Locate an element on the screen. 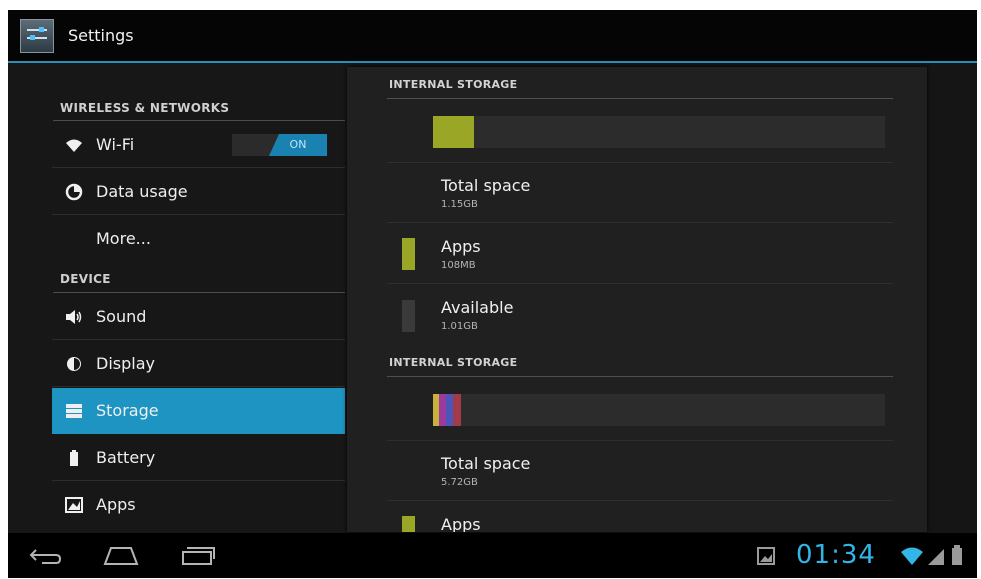 This screenshot has width=981, height=579. total-space-value: 5.72GB is located at coordinates (459, 482).